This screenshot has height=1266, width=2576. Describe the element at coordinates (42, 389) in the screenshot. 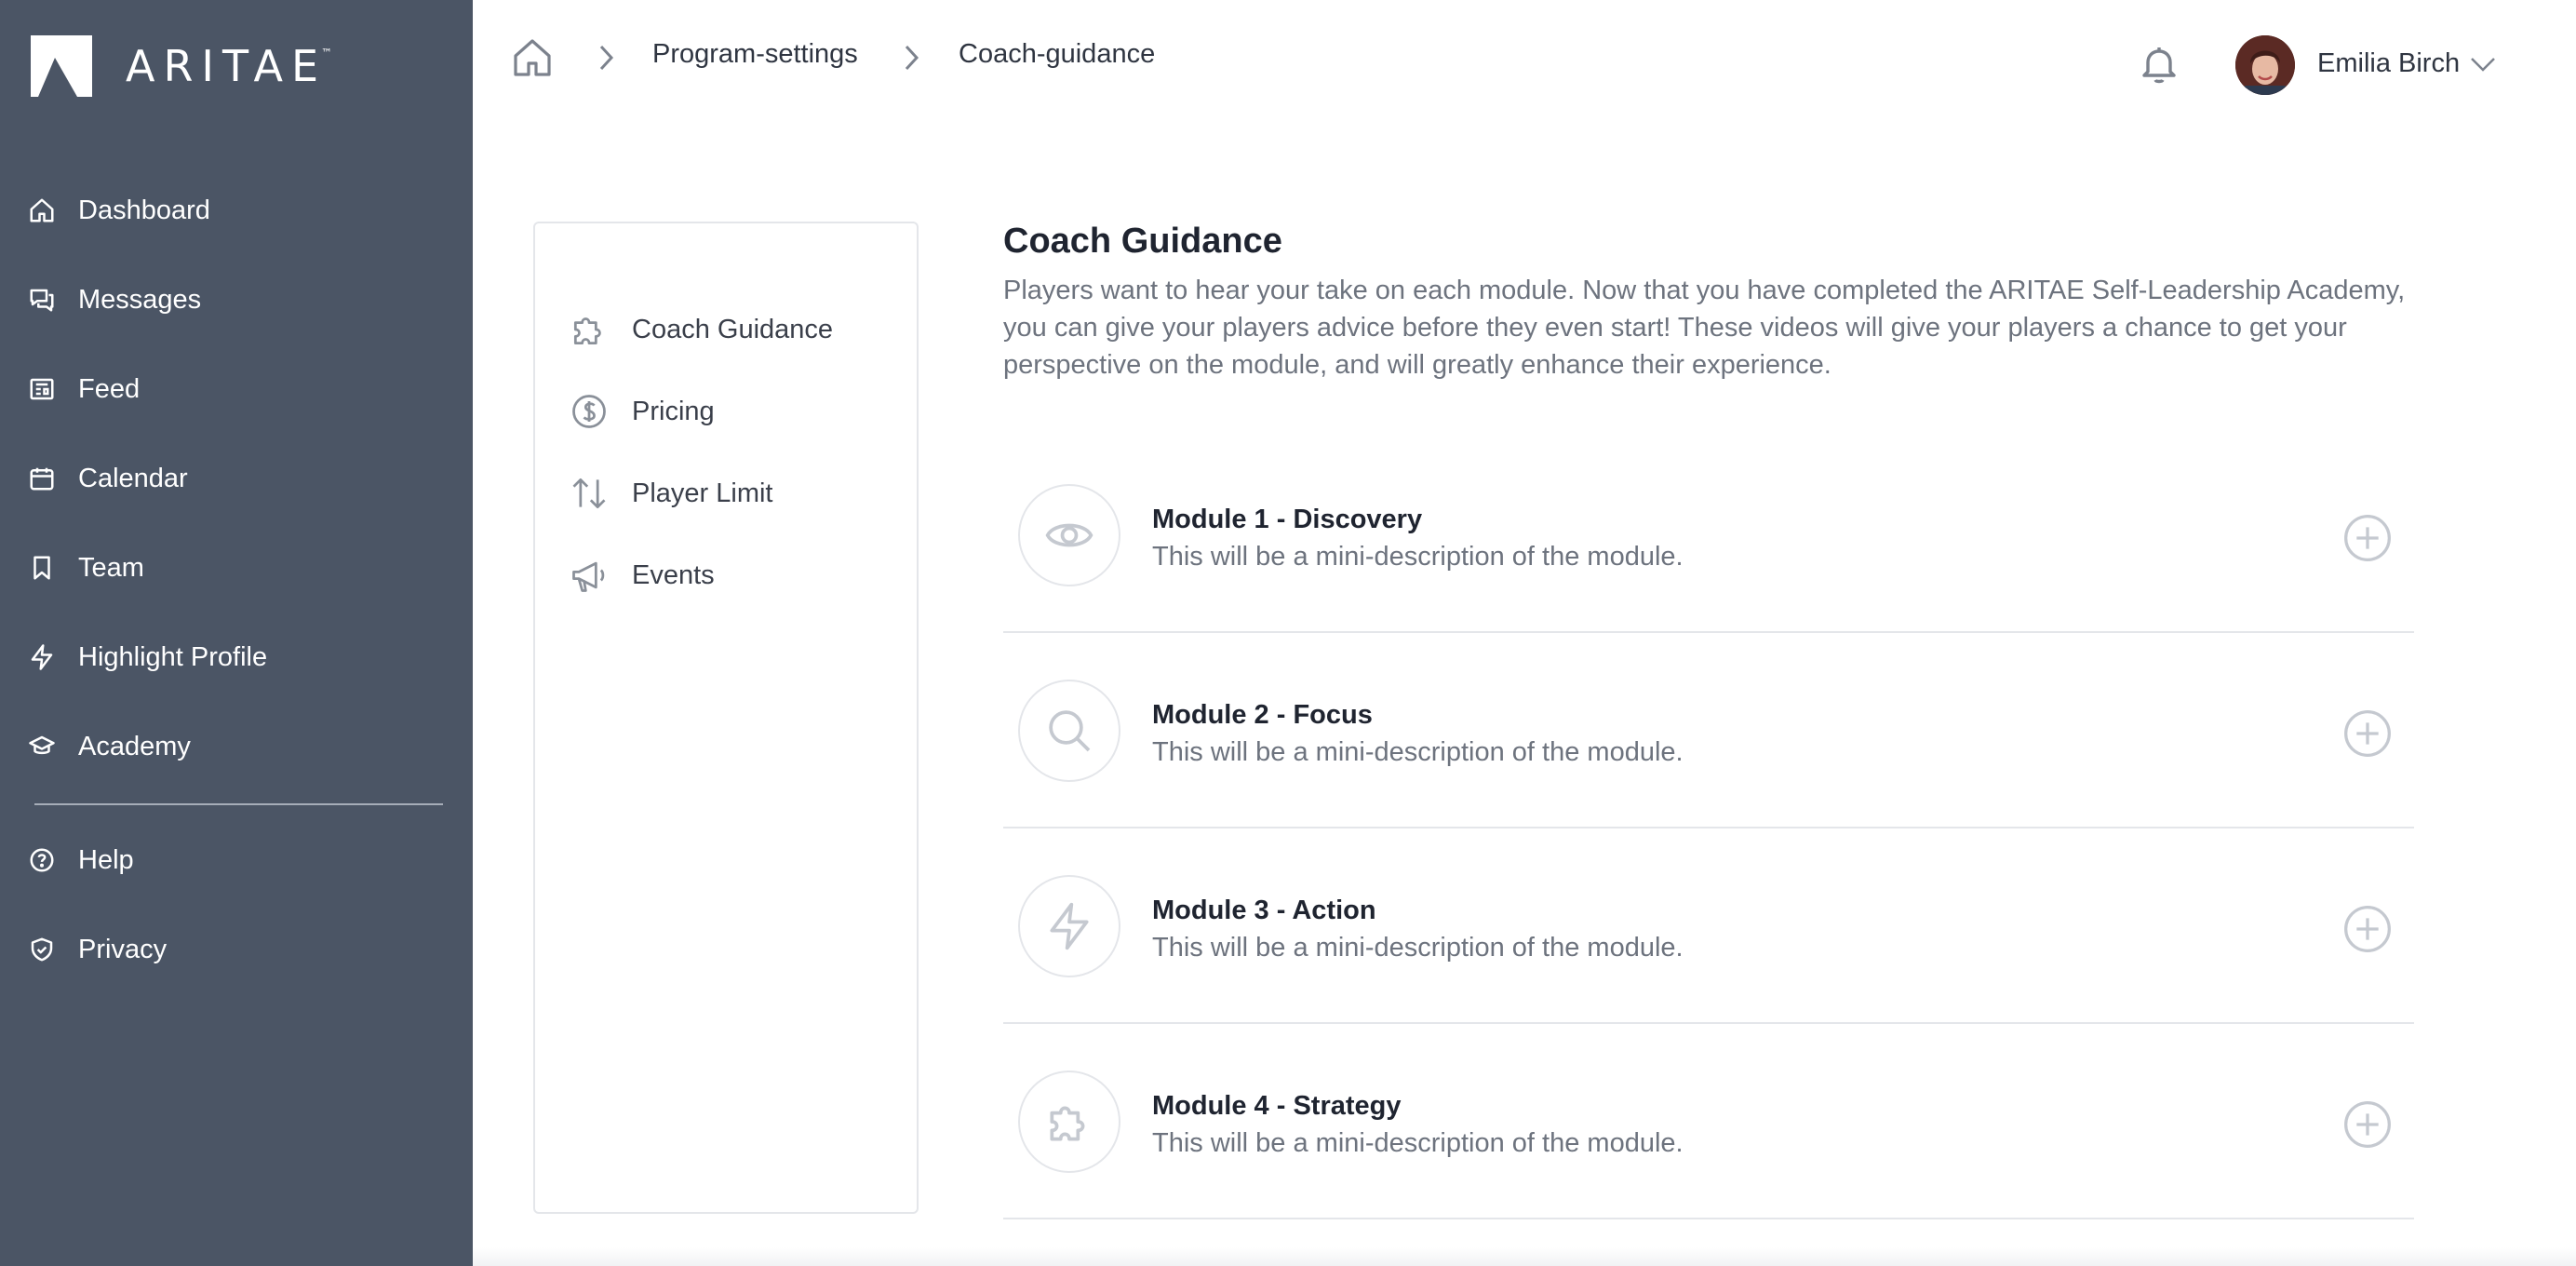

I see `feed-icon` at that location.